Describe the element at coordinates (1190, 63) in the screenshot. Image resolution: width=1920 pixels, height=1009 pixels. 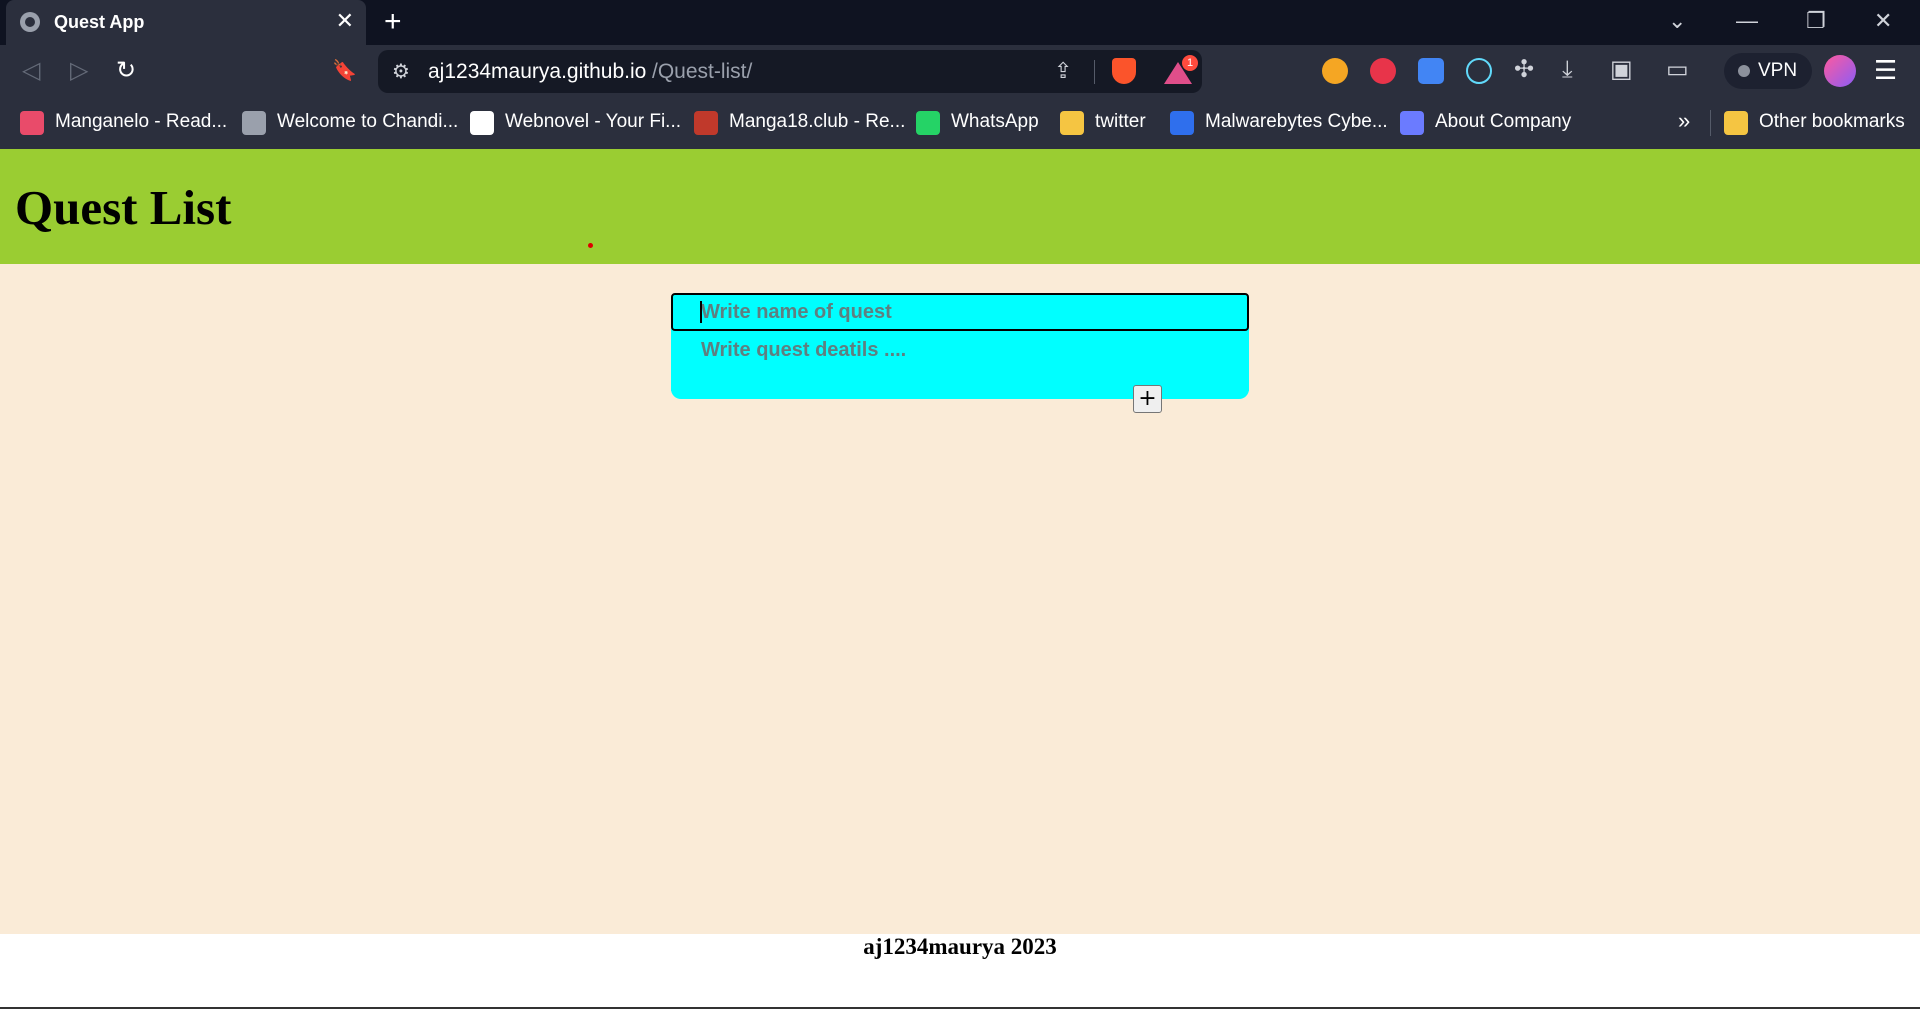
I see `rewards-badge: 1` at that location.